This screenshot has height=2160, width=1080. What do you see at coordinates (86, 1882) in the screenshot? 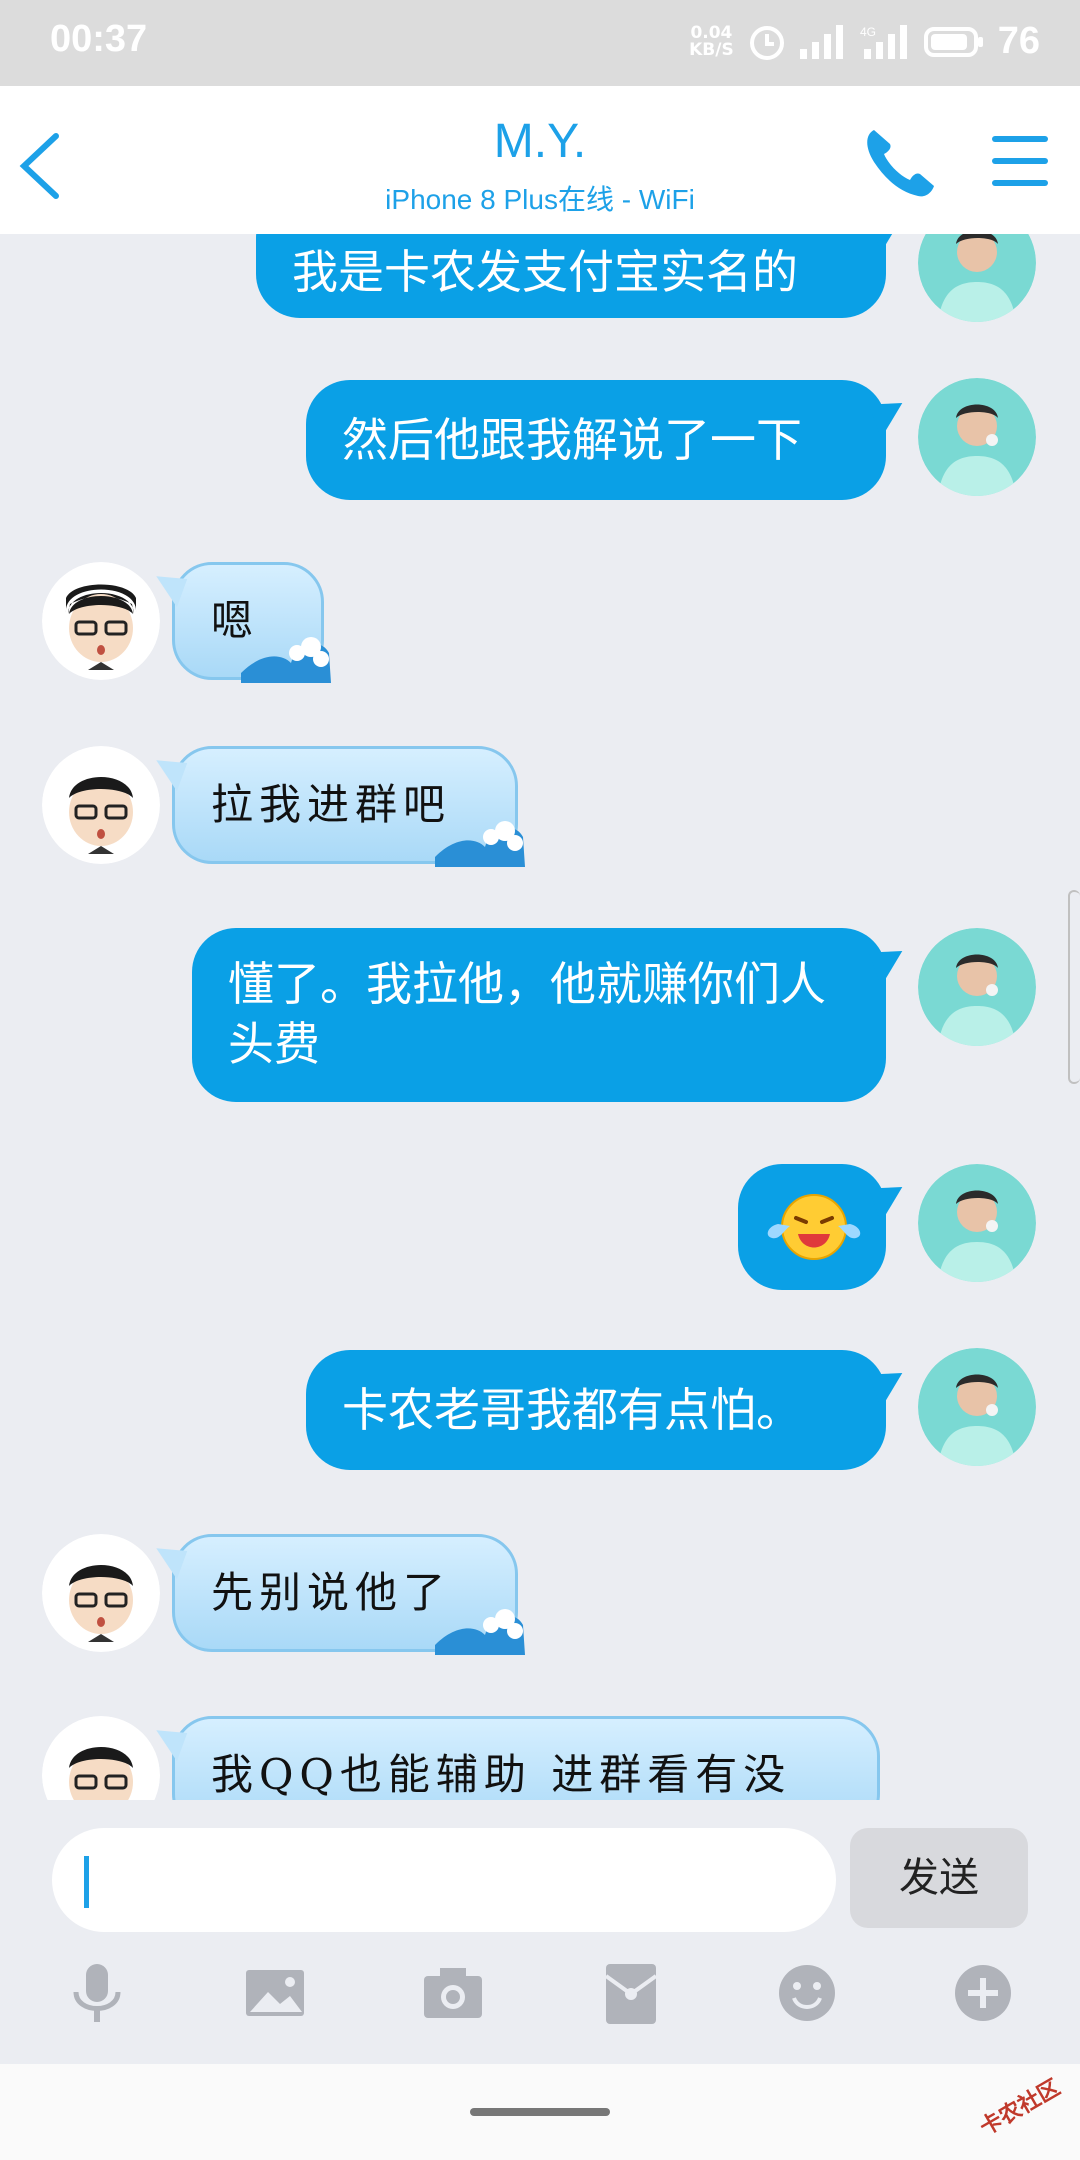
I see `text-caret` at bounding box center [86, 1882].